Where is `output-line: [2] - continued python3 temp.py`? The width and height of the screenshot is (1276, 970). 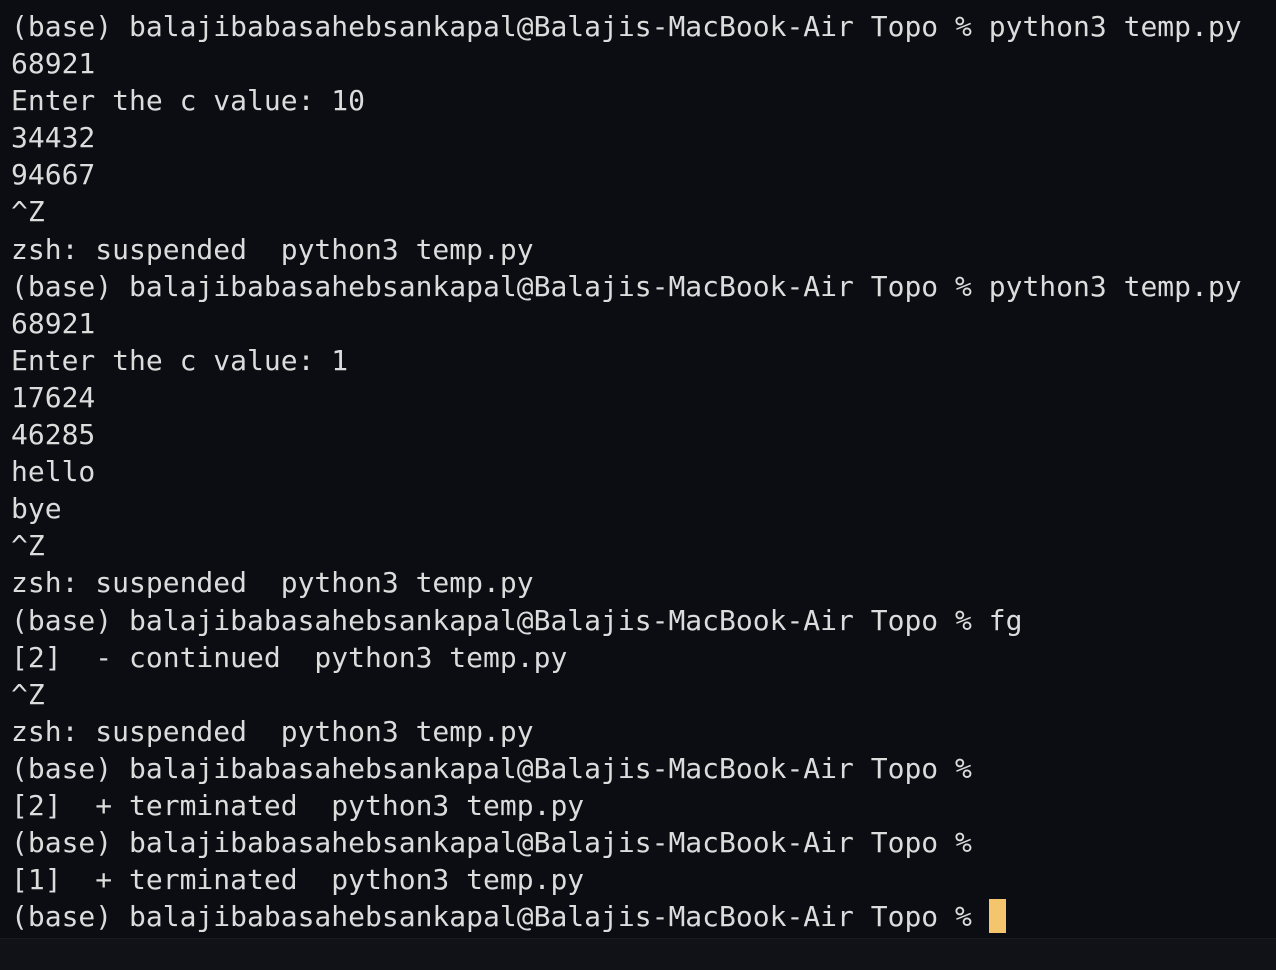 output-line: [2] - continued python3 temp.py is located at coordinates (289, 657).